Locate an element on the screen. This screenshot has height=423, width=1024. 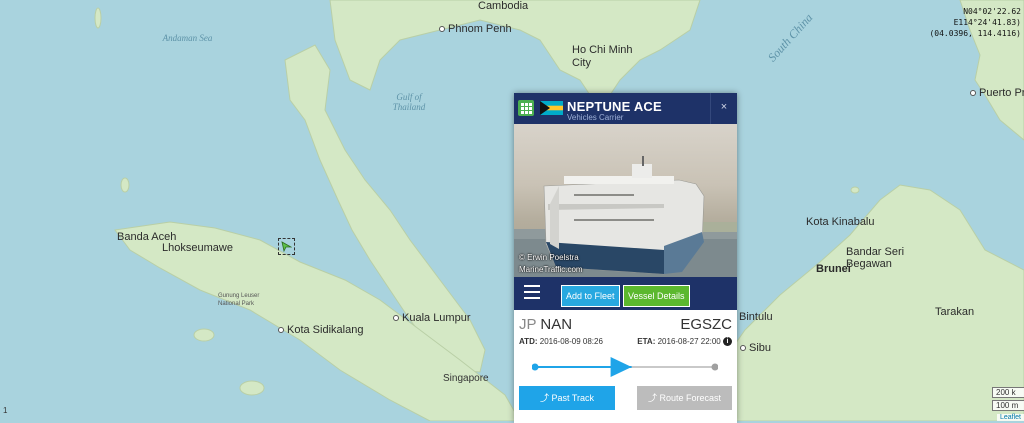
popup-action-bar: Add to Fleet Vessel Details is located at coordinates (625, 293).